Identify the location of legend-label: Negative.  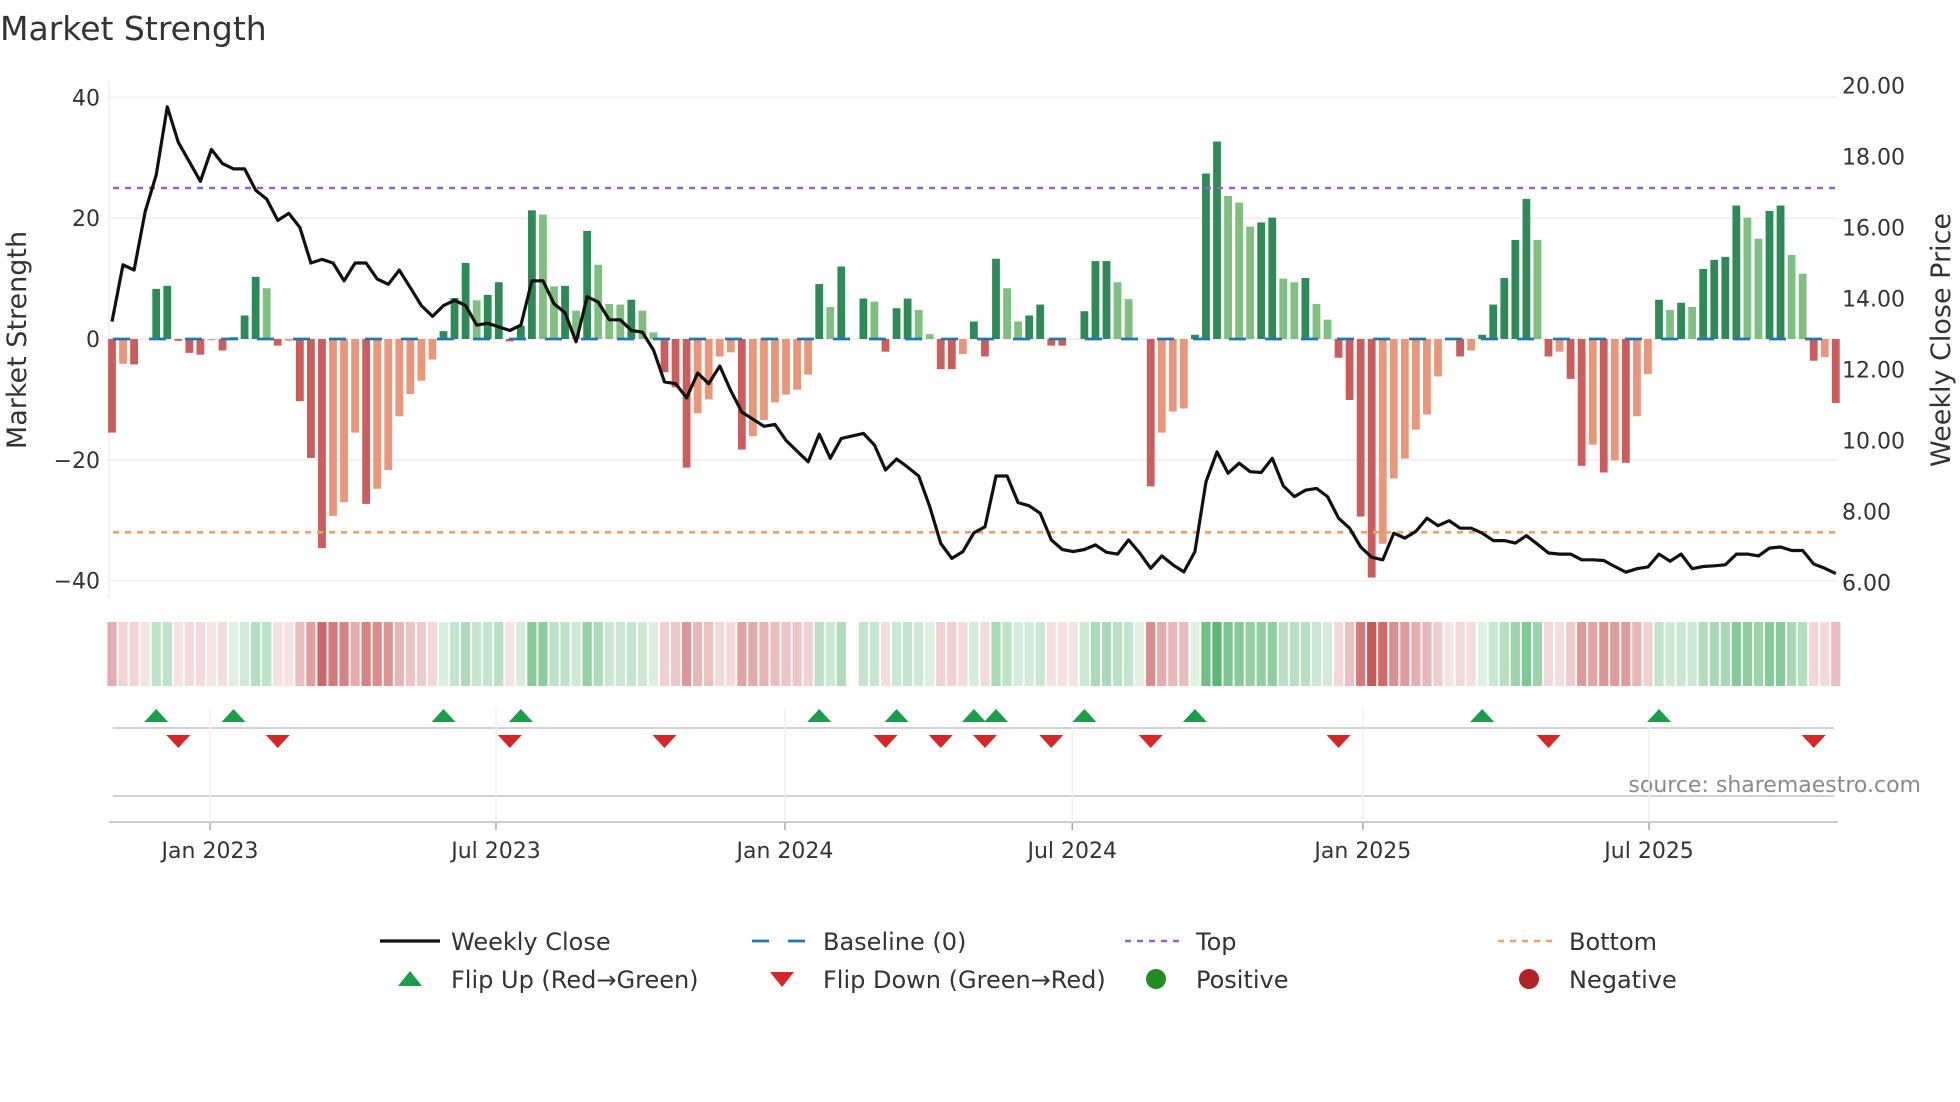
(1623, 980).